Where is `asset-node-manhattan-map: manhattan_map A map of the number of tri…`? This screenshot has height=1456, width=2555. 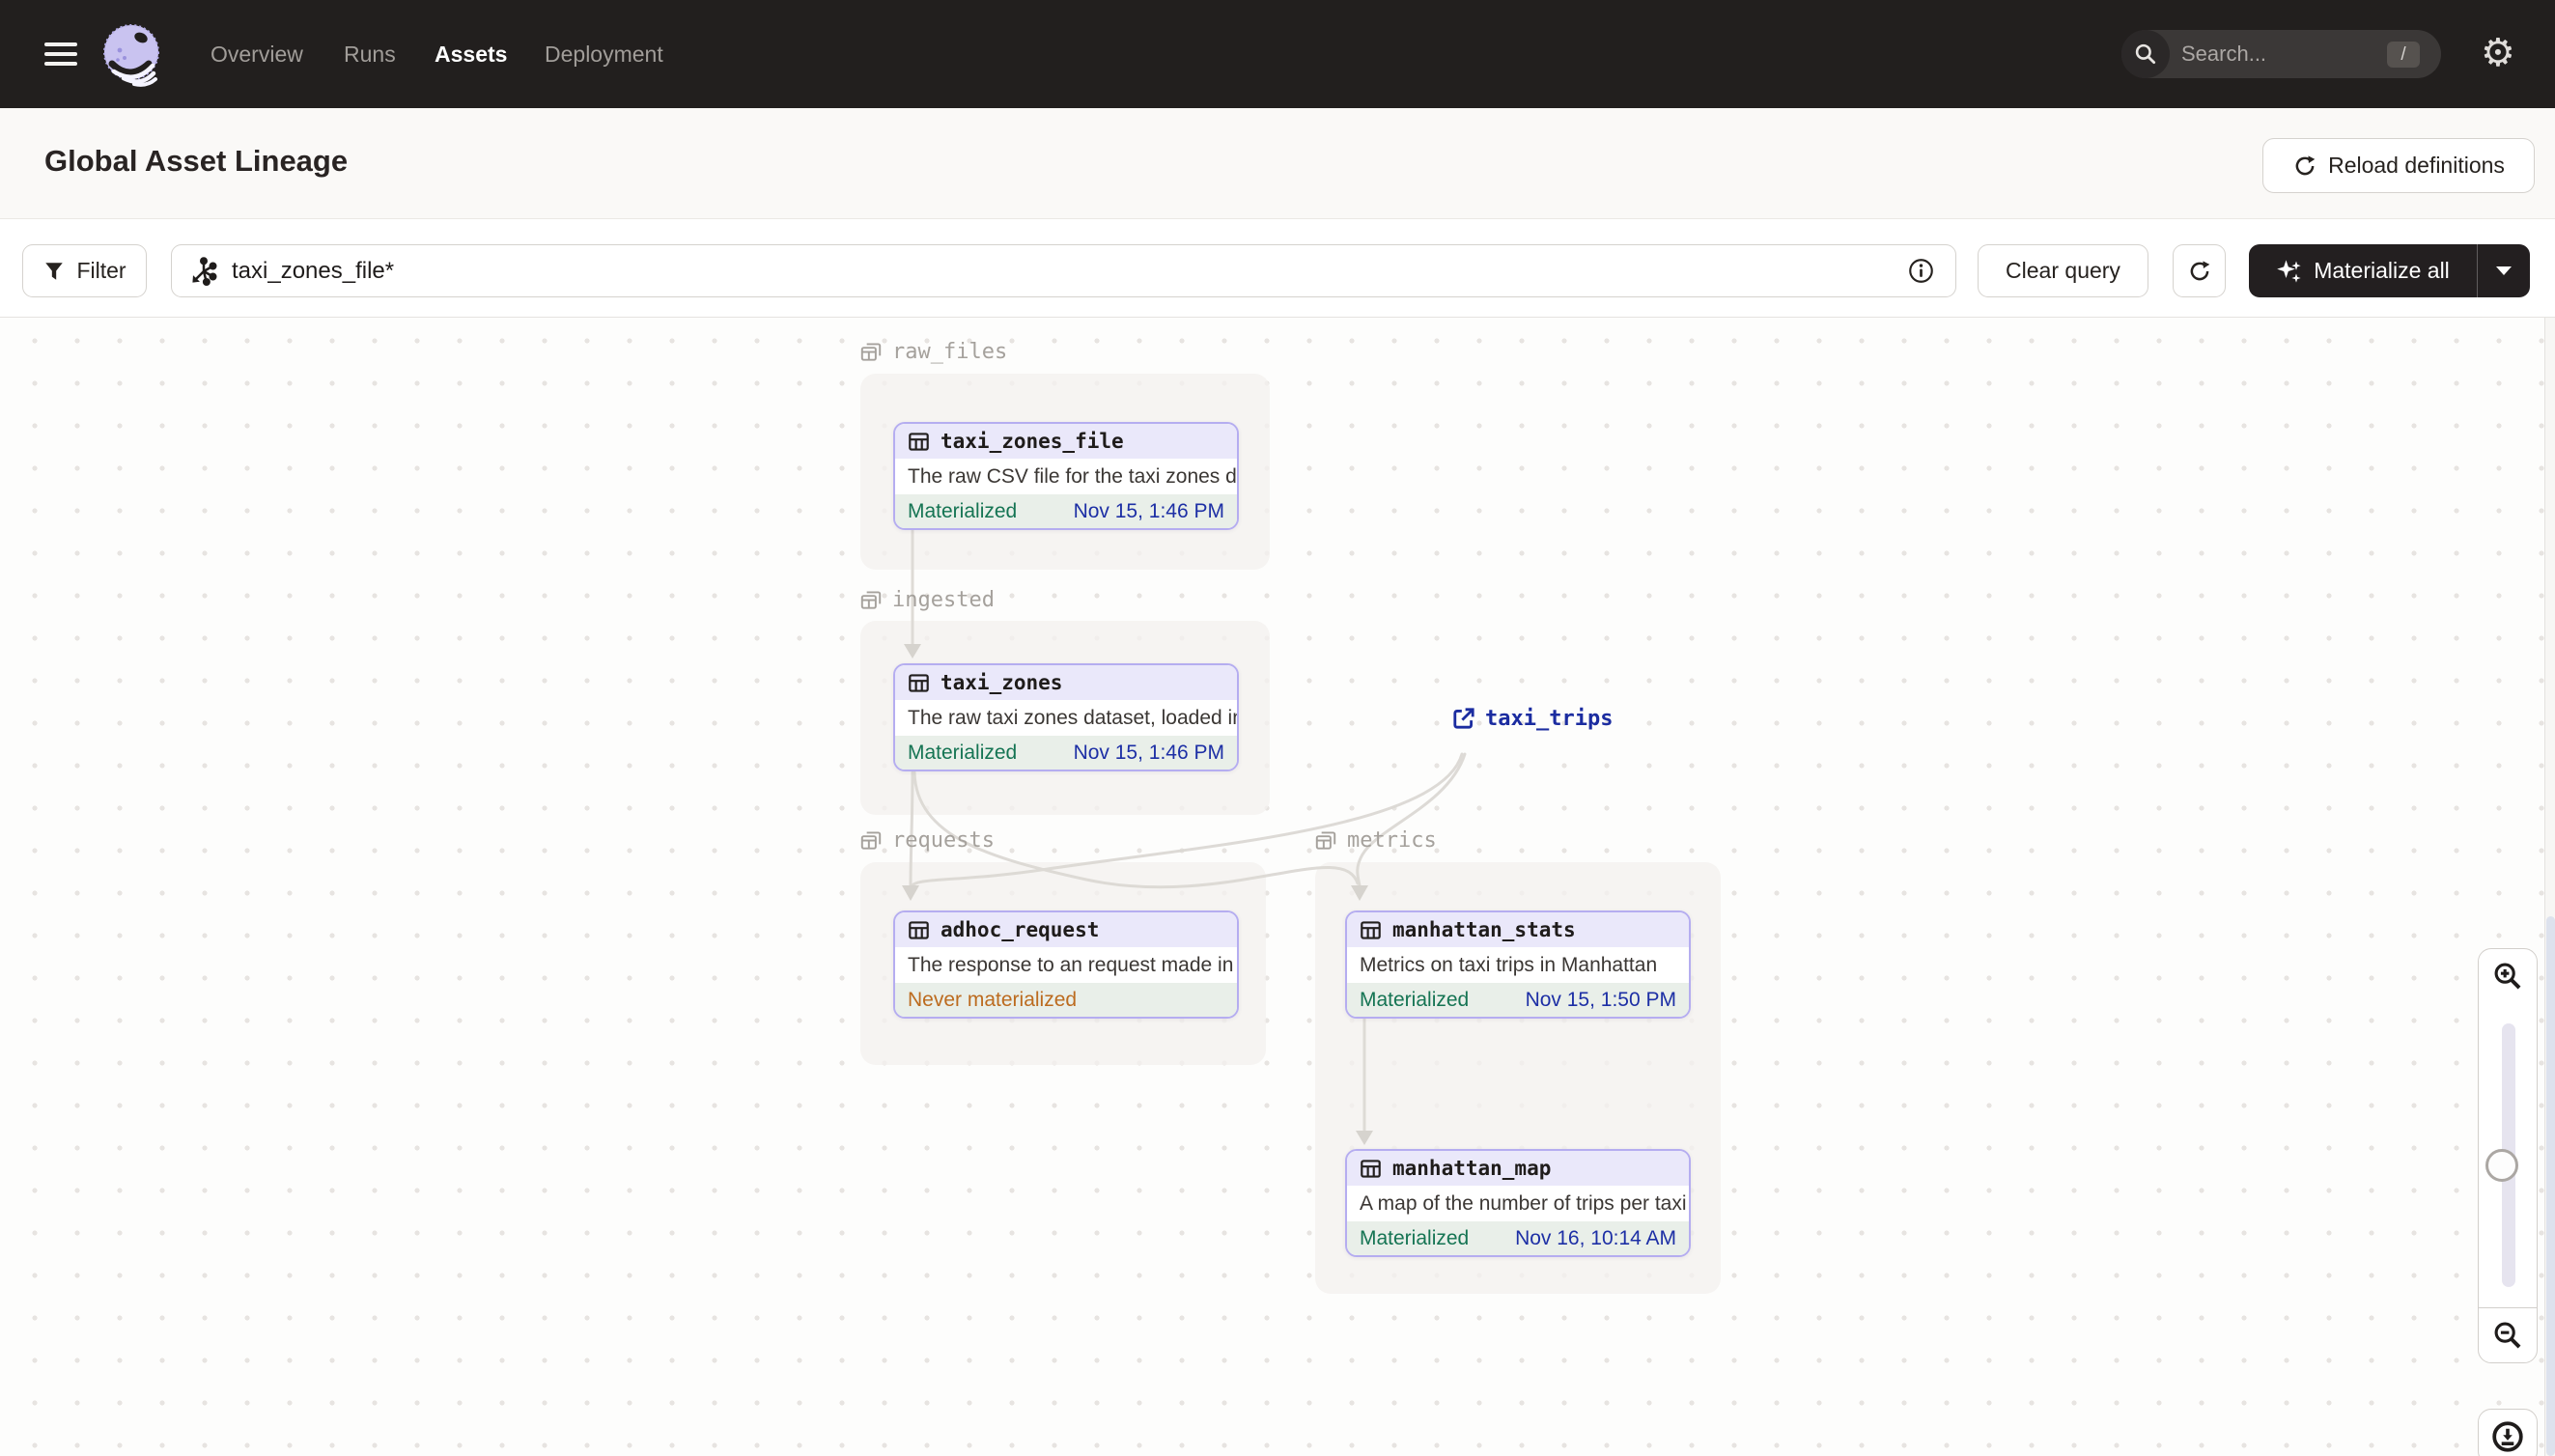 asset-node-manhattan-map: manhattan_map A map of the number of tri… is located at coordinates (1518, 1203).